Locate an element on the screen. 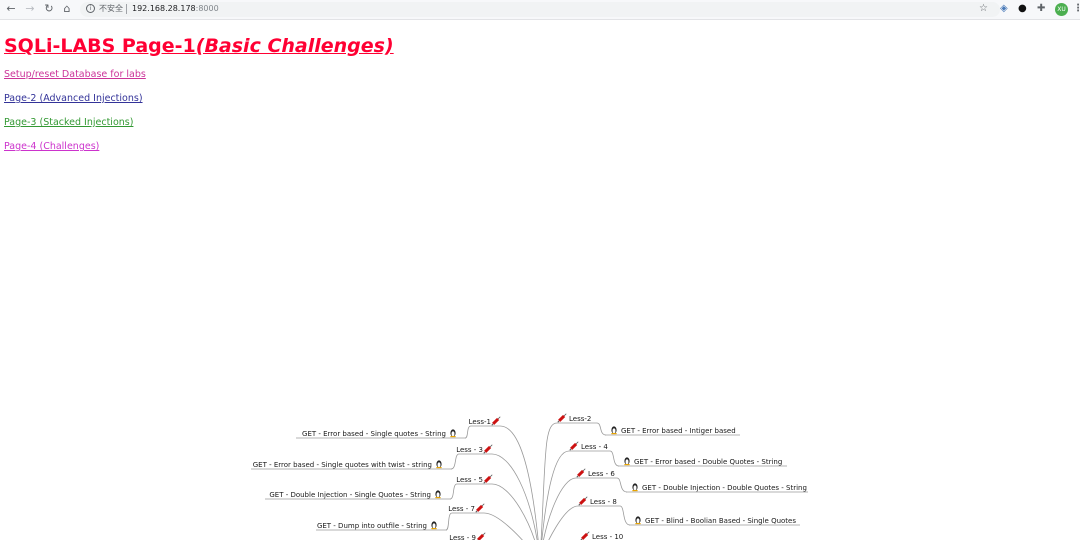 This screenshot has width=1080, height=540. lesson-label-right: Less - 8 is located at coordinates (603, 502).